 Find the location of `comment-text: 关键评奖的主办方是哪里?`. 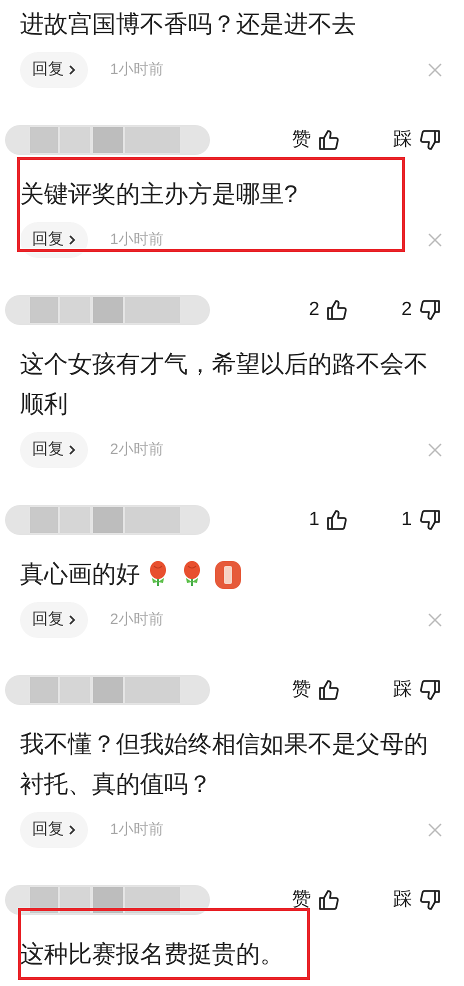

comment-text: 关键评奖的主办方是哪里? is located at coordinates (159, 195).